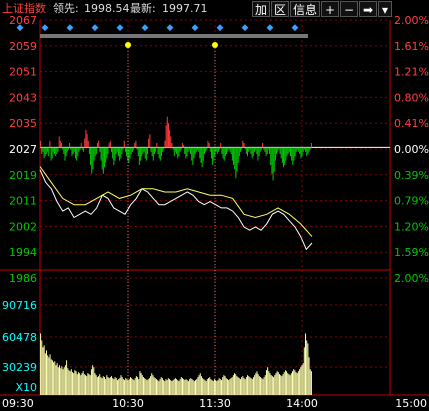 This screenshot has height=411, width=429. I want to click on time-axis-label: 11:30, so click(215, 403).